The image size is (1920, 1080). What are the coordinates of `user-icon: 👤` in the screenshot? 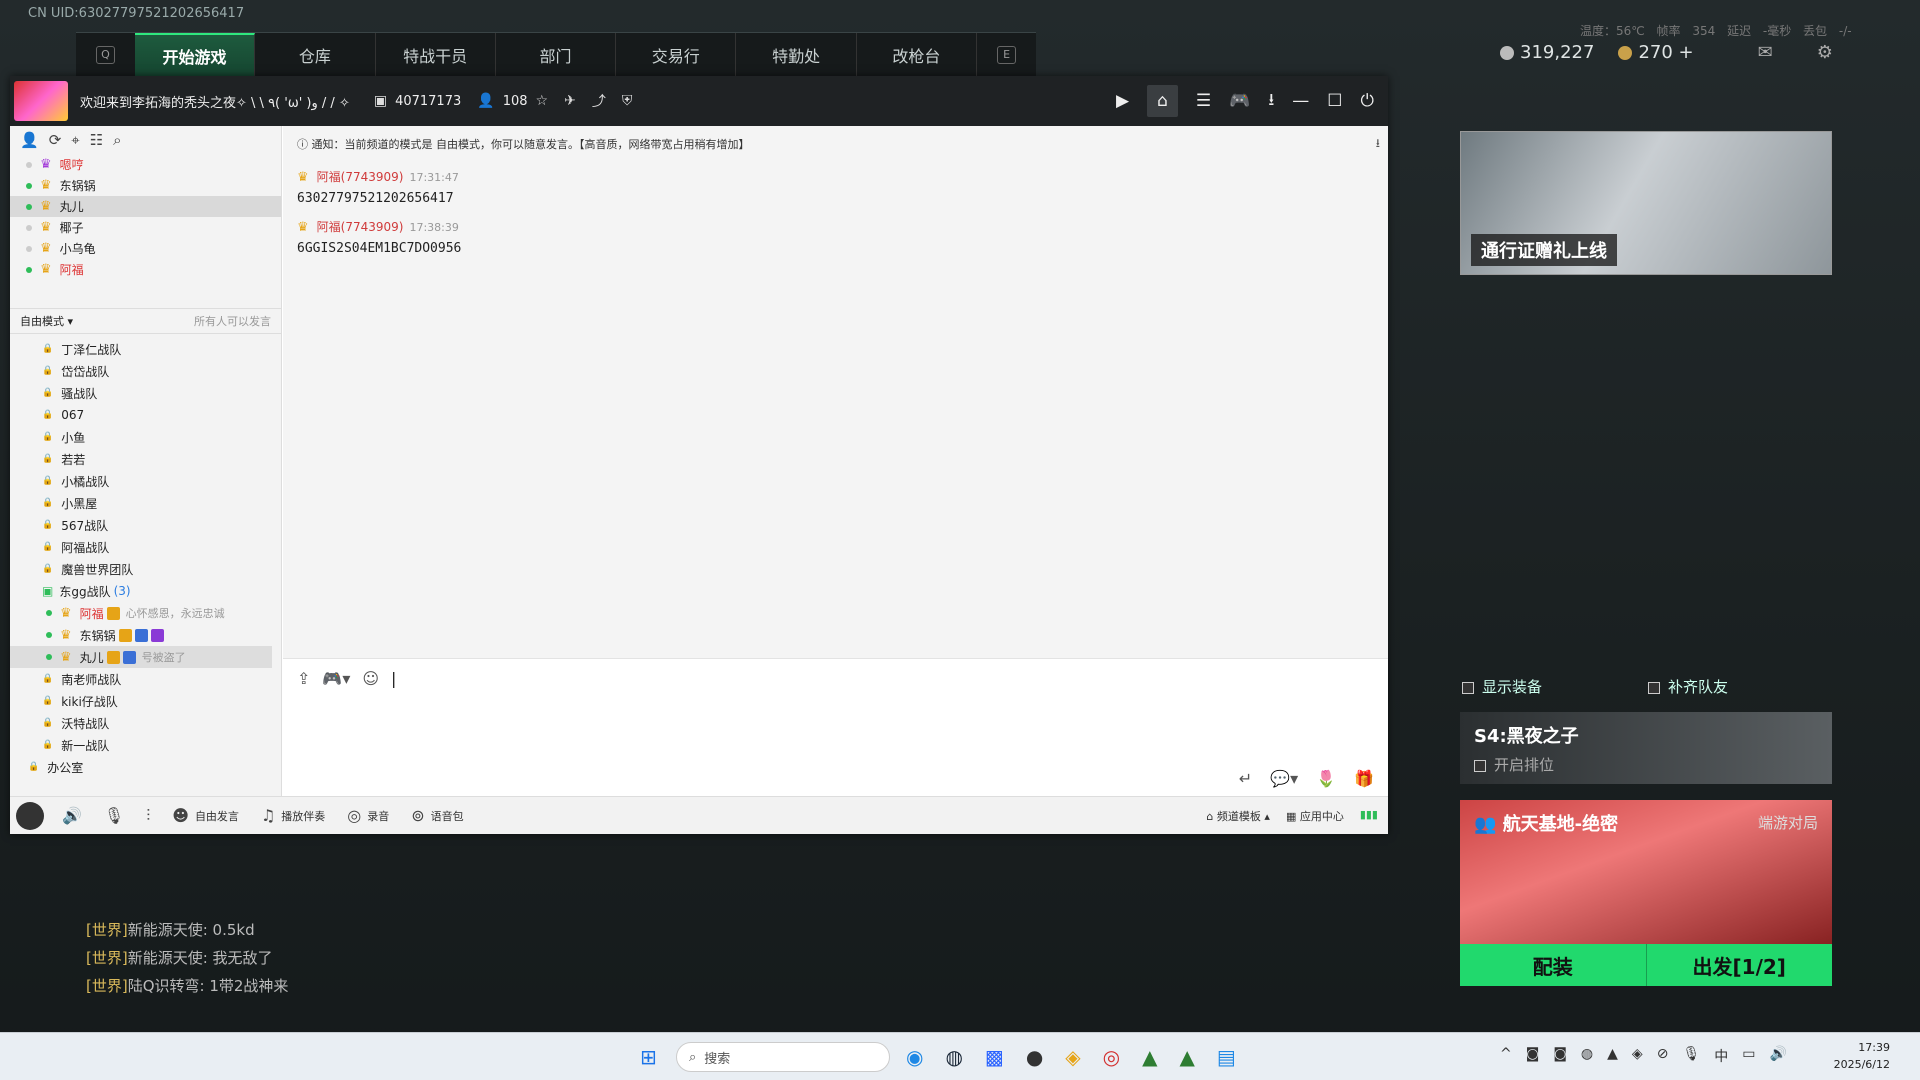 It's located at (29, 140).